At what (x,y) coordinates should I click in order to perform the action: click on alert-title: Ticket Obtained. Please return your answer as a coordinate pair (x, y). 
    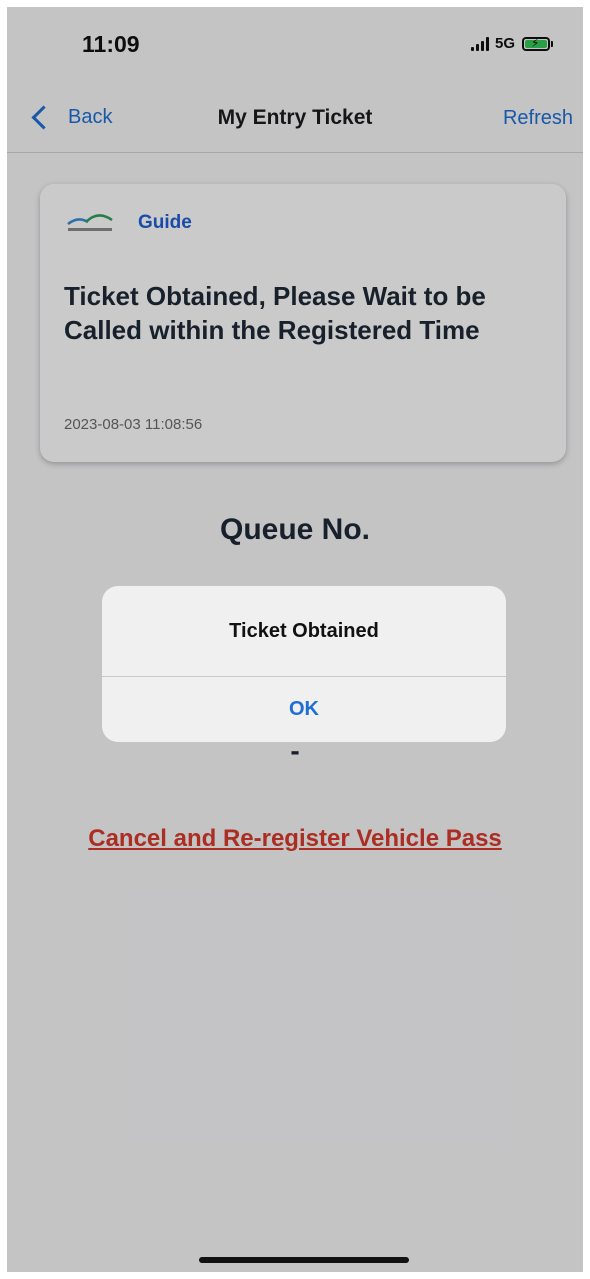
    Looking at the image, I should click on (304, 631).